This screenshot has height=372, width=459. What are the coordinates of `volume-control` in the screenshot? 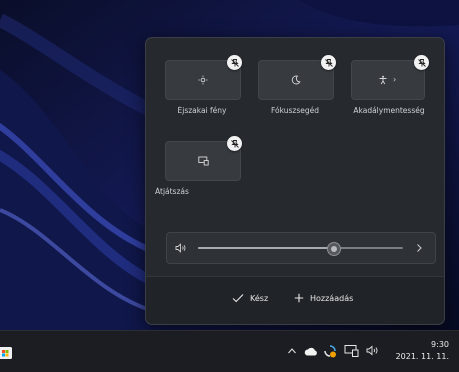 It's located at (301, 248).